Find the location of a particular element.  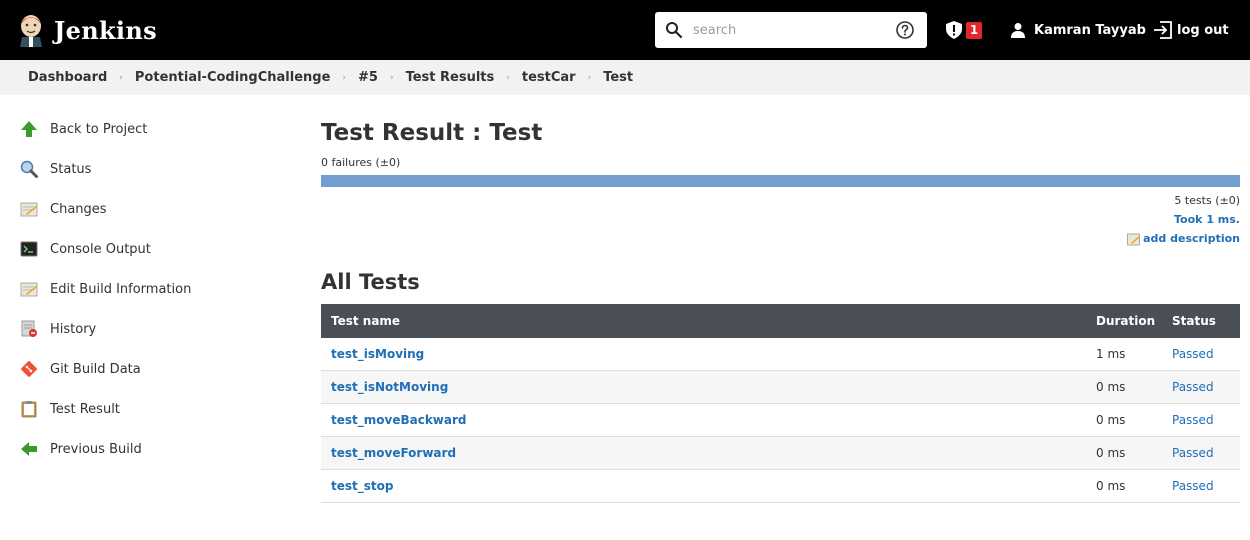

user-icon is located at coordinates (1018, 30).